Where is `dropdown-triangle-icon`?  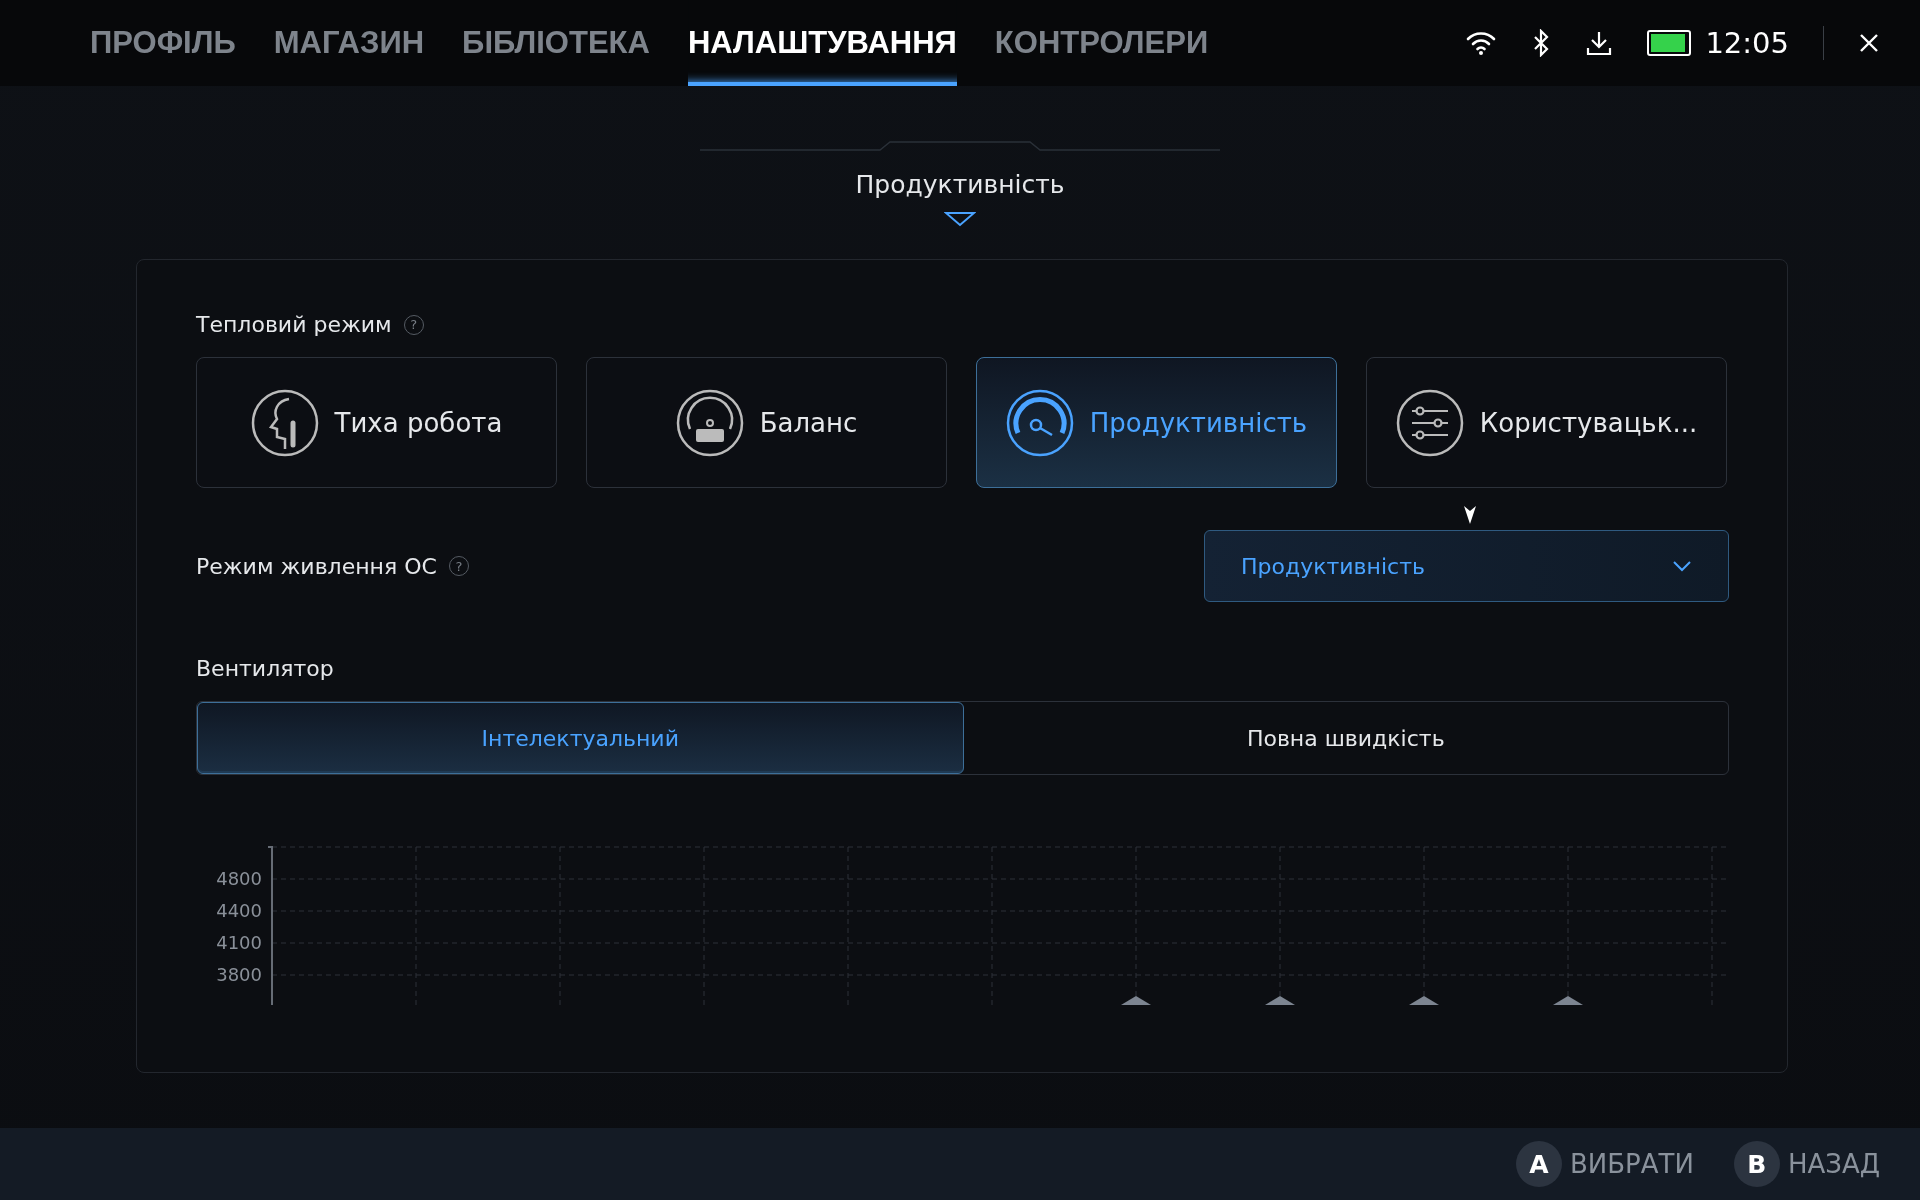 dropdown-triangle-icon is located at coordinates (960, 219).